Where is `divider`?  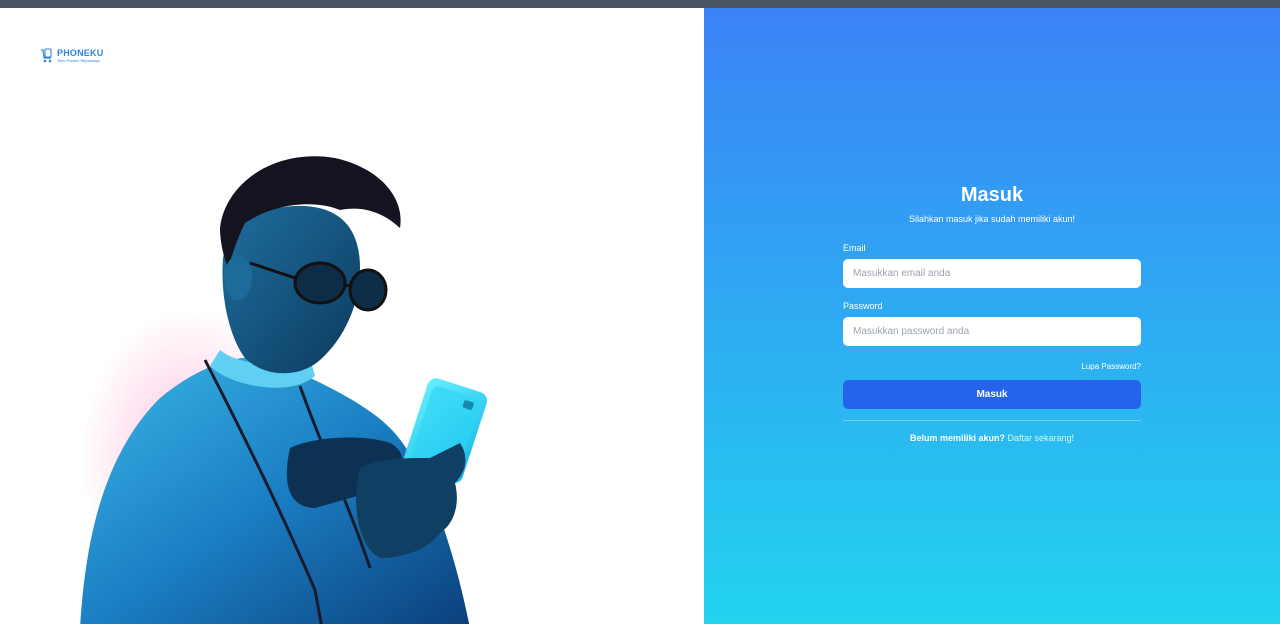 divider is located at coordinates (992, 420).